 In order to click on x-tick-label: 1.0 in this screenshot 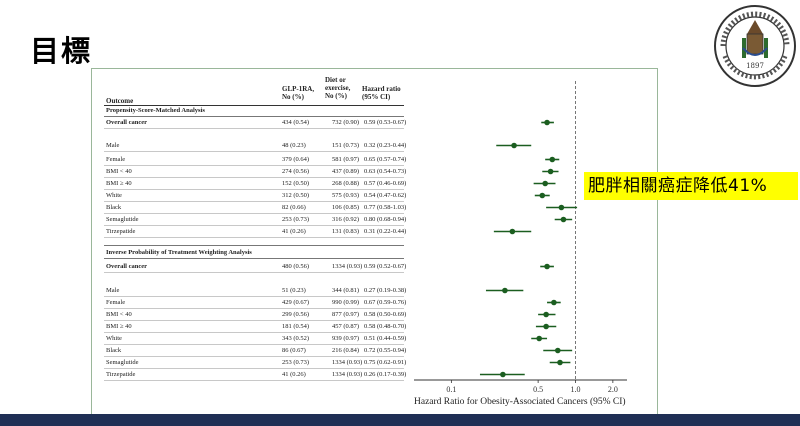, I will do `click(575, 389)`.